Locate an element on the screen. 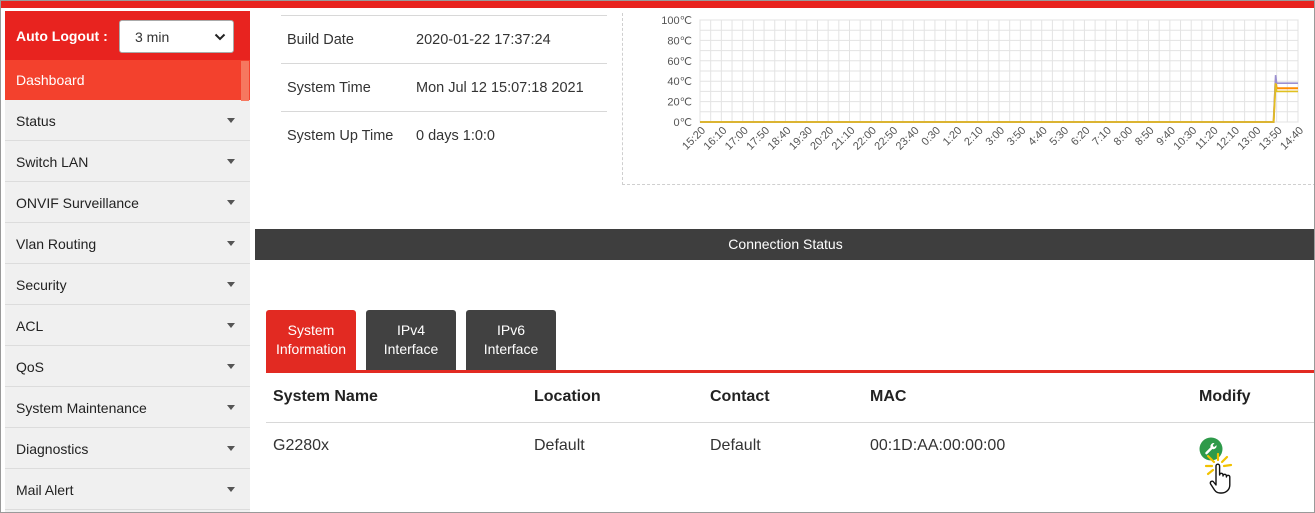 This screenshot has width=1315, height=513. chevron-down-icon is located at coordinates (220, 37).